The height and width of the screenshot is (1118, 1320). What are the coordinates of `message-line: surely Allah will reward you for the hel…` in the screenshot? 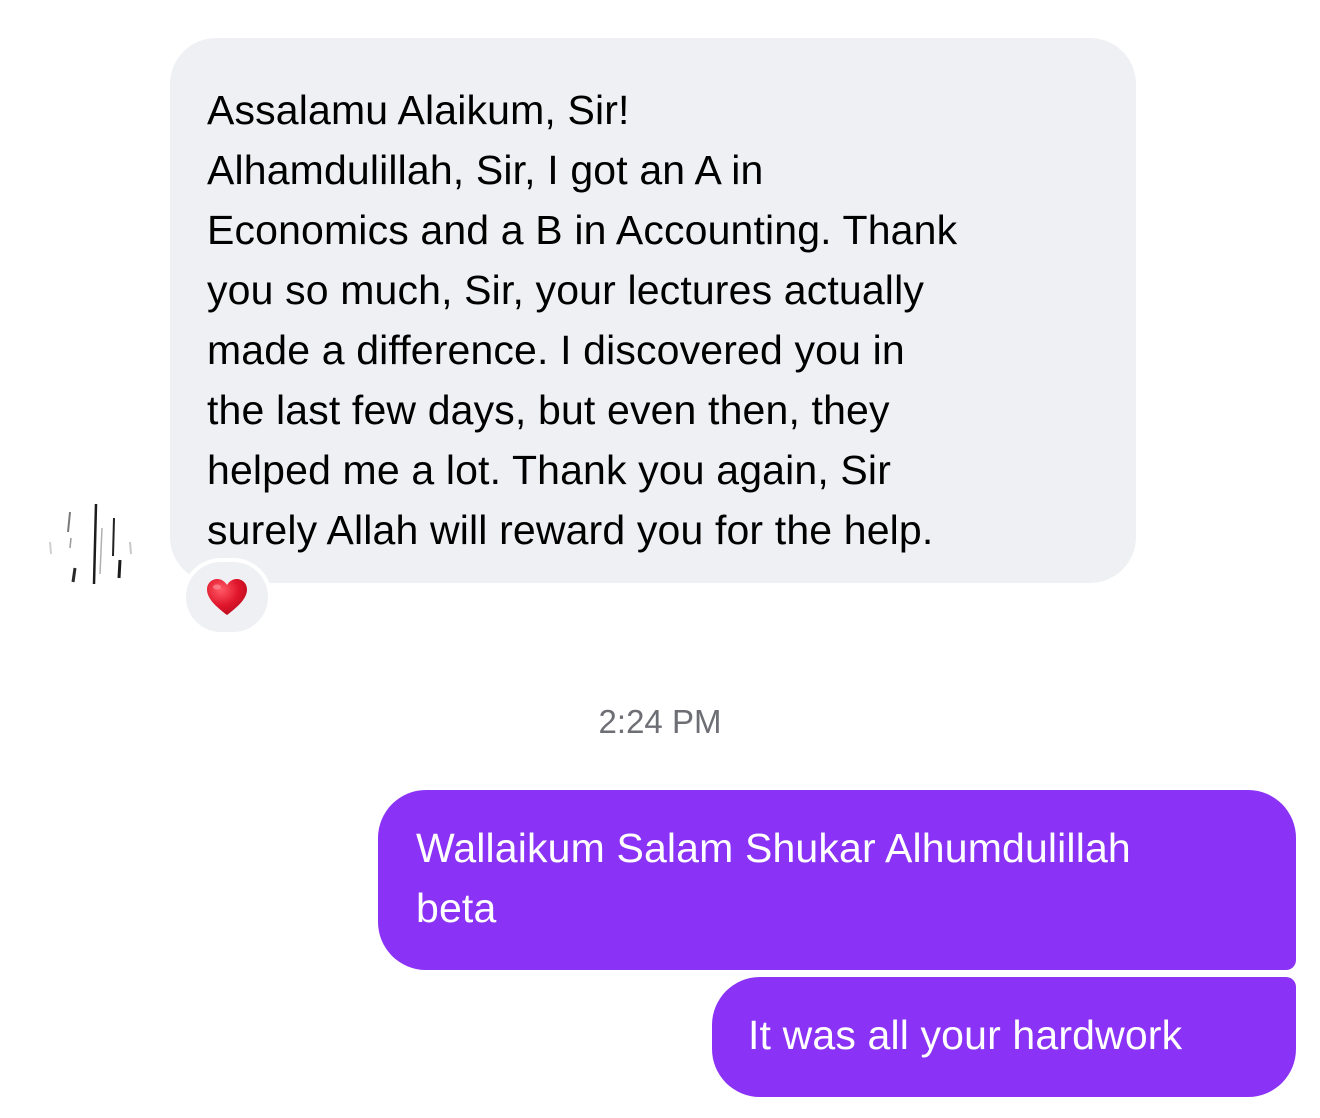 It's located at (570, 530).